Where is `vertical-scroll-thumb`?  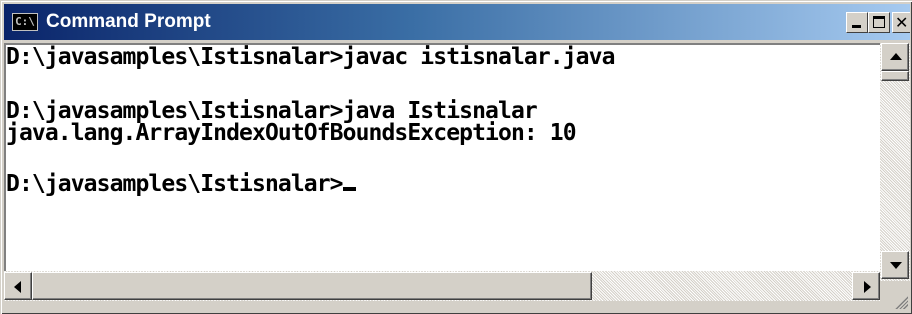 vertical-scroll-thumb is located at coordinates (895, 76).